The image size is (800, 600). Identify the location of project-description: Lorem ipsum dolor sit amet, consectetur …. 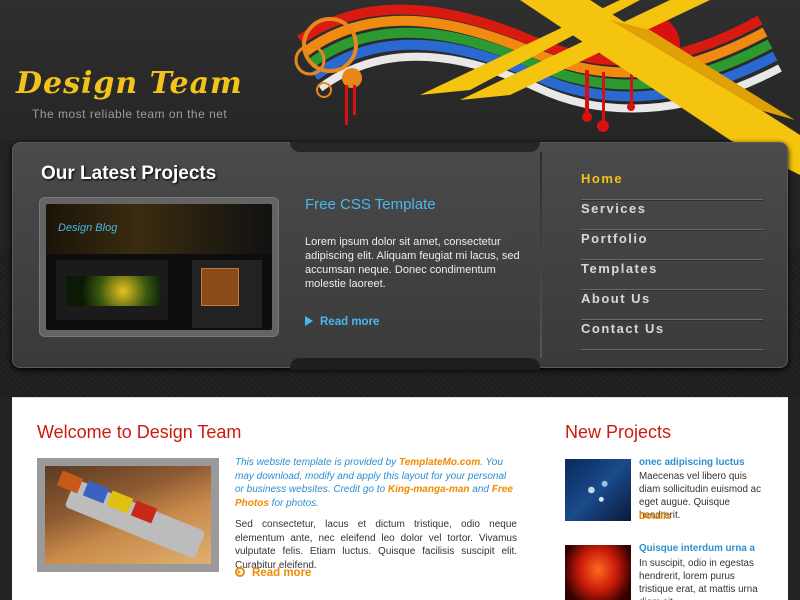
(412, 263).